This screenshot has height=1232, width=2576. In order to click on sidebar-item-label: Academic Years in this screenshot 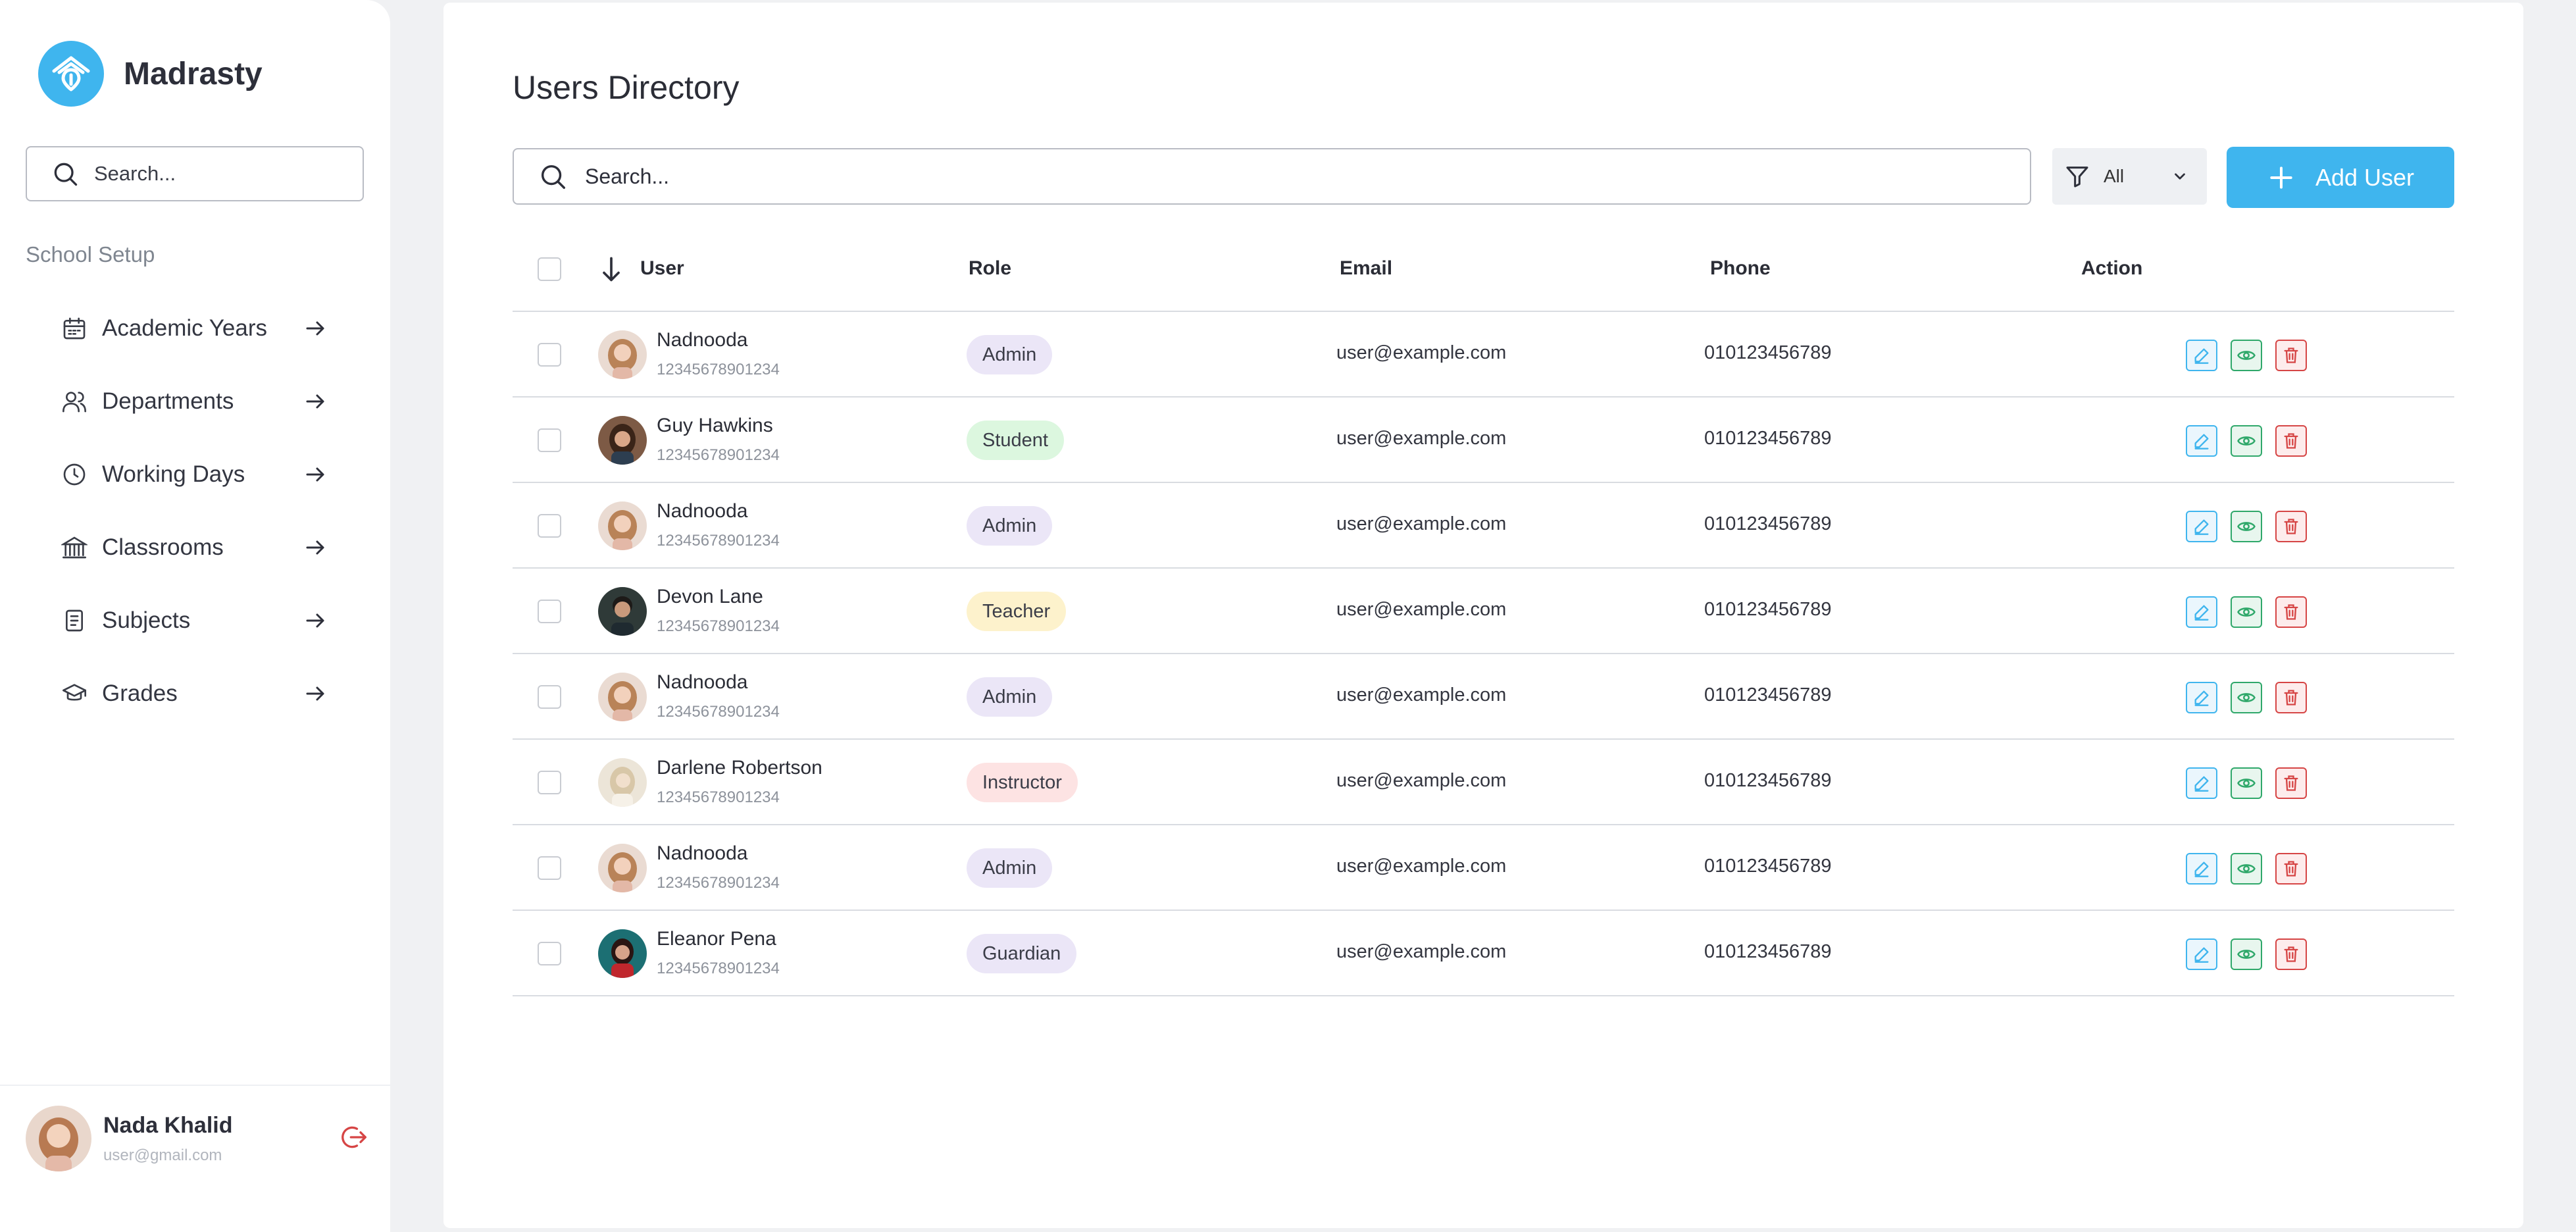, I will do `click(184, 328)`.